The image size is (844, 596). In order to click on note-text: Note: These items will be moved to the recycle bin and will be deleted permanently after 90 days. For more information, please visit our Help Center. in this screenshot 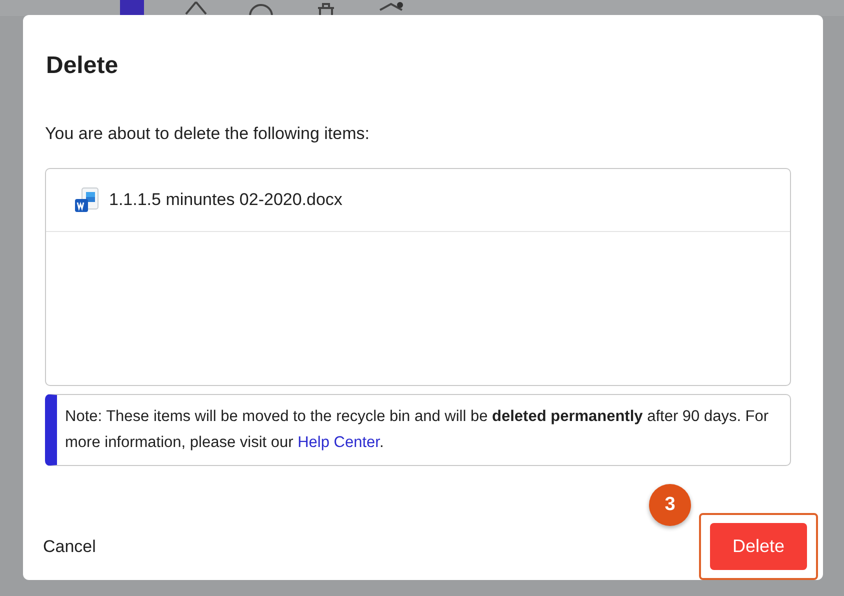, I will do `click(417, 429)`.